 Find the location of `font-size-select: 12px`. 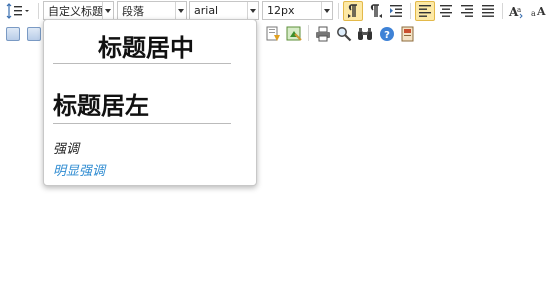

font-size-select: 12px is located at coordinates (297, 10).